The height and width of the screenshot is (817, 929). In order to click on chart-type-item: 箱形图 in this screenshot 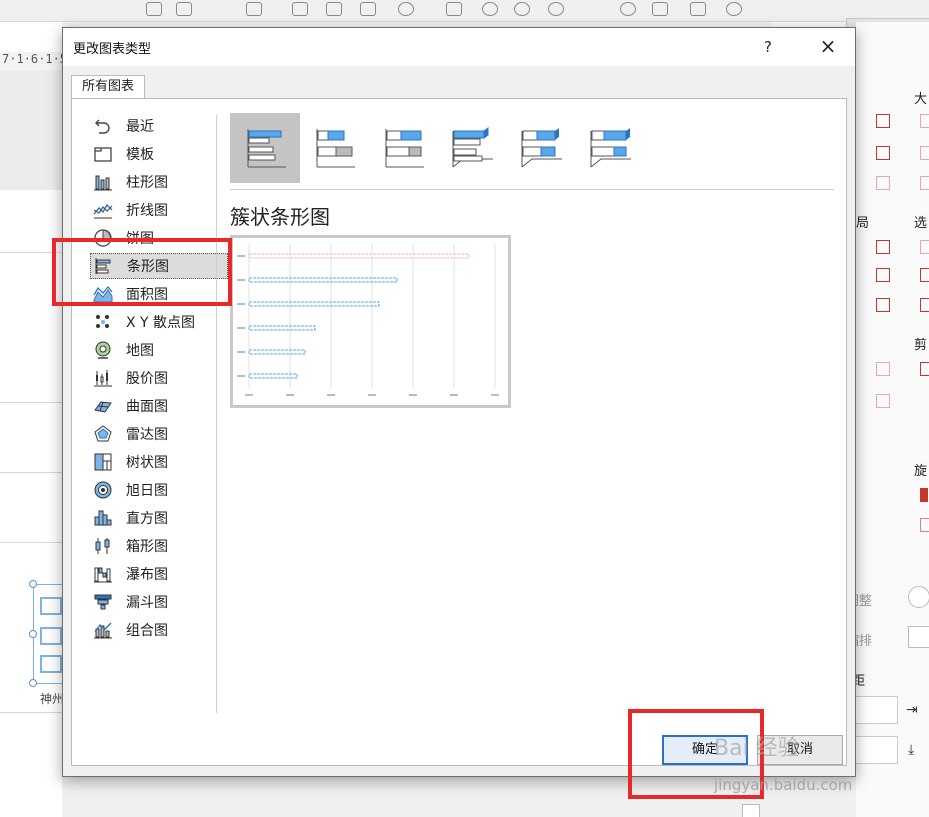, I will do `click(159, 546)`.